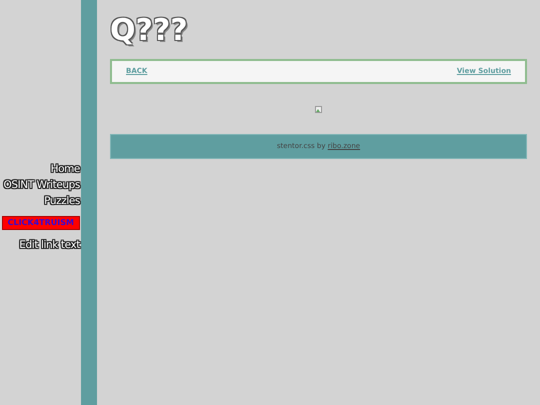 This screenshot has height=405, width=540. I want to click on sidebar-link: Puzzles, so click(62, 201).